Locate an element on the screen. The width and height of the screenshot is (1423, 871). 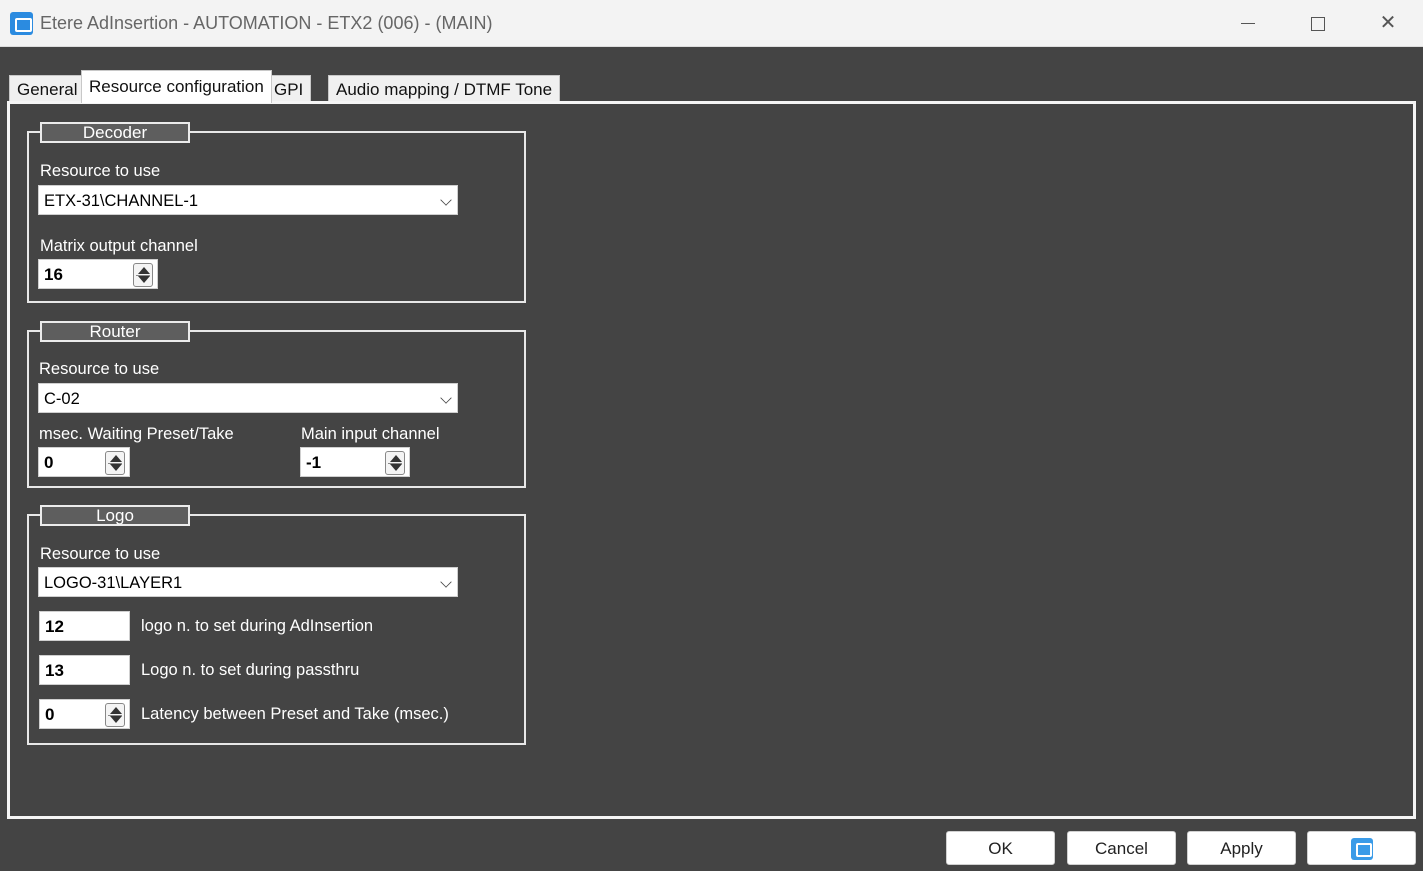
matrix-output-value: 16 is located at coordinates (53, 274).